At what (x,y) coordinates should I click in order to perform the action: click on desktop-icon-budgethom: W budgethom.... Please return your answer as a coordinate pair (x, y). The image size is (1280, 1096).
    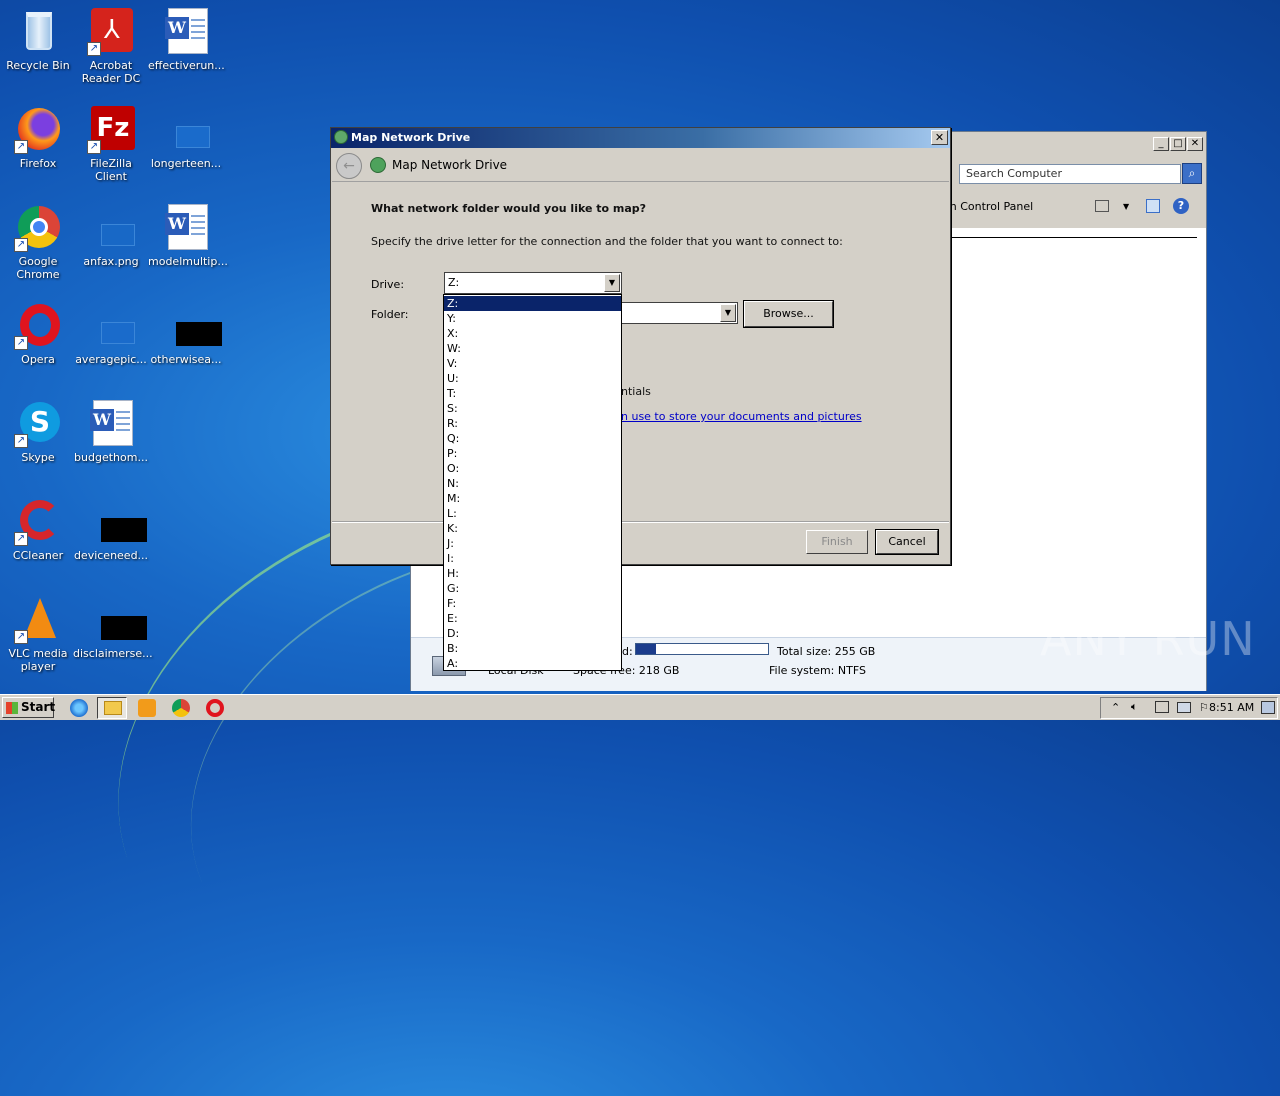
    Looking at the image, I should click on (111, 432).